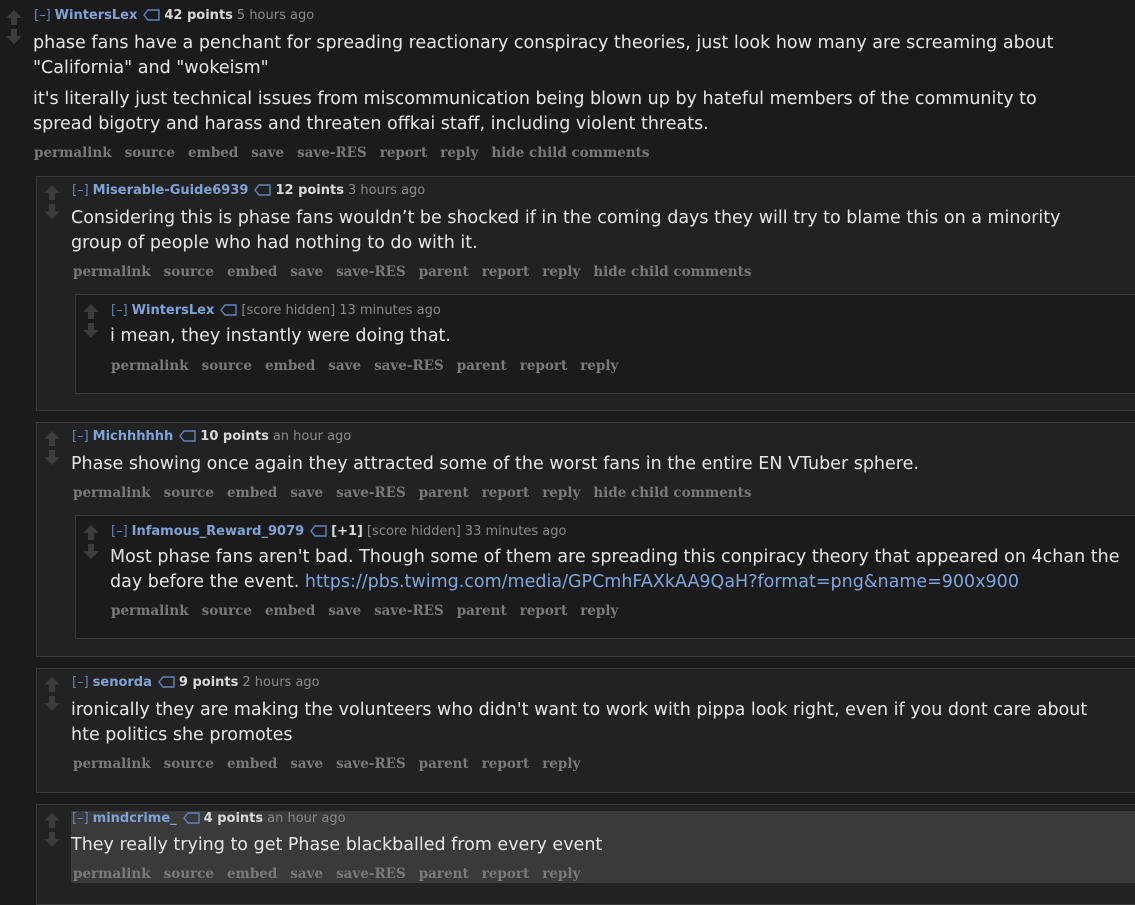 Image resolution: width=1135 pixels, height=905 pixels. Describe the element at coordinates (171, 190) in the screenshot. I see `author-link: Miserable-Guide6939` at that location.